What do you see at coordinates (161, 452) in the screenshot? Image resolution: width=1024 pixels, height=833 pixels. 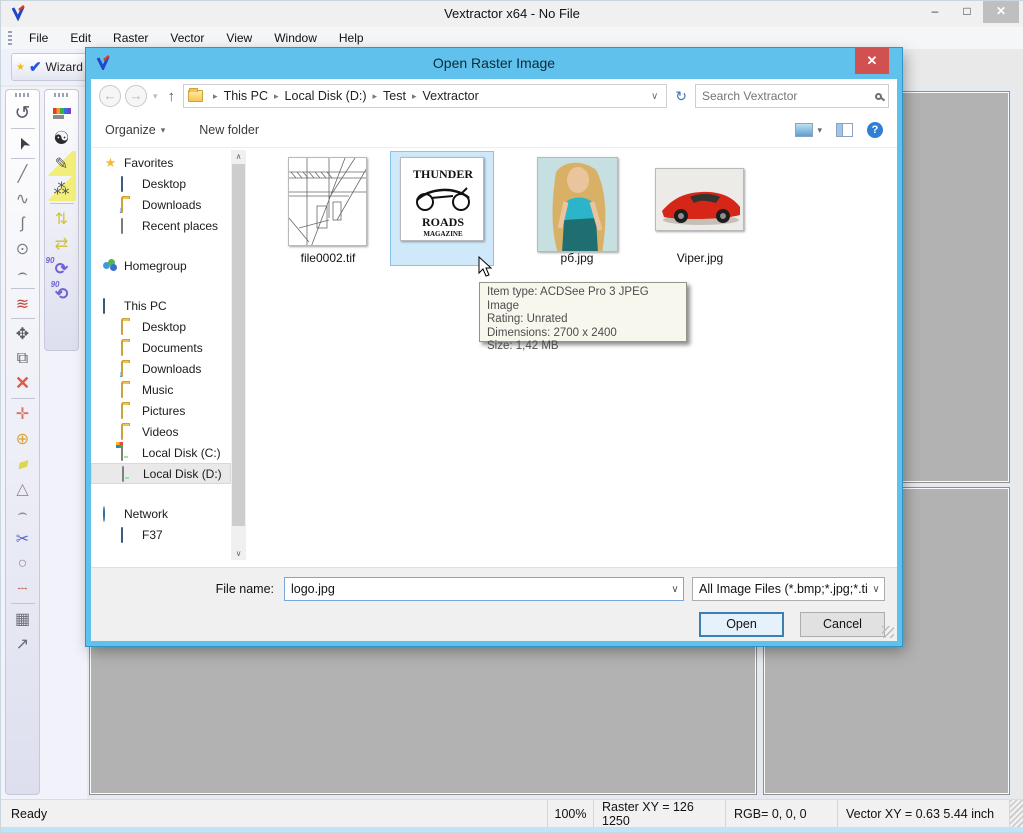 I see `sidebar-item-local-disk-c: Local Disk (C:)` at bounding box center [161, 452].